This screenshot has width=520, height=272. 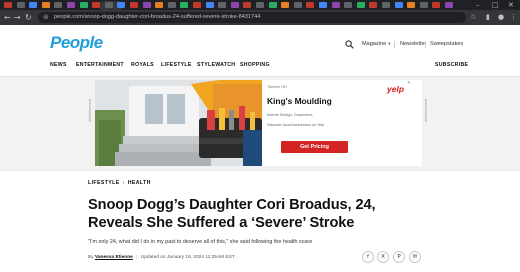 What do you see at coordinates (123, 183) in the screenshot?
I see `chevron-right-icon: ›` at bounding box center [123, 183].